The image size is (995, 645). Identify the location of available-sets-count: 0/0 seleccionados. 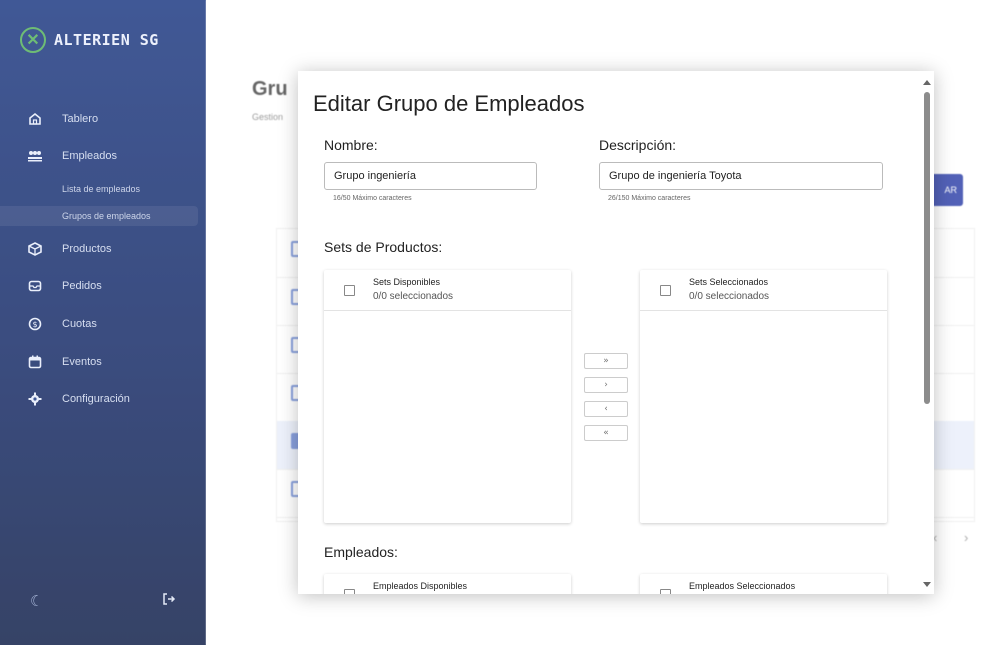
(413, 296).